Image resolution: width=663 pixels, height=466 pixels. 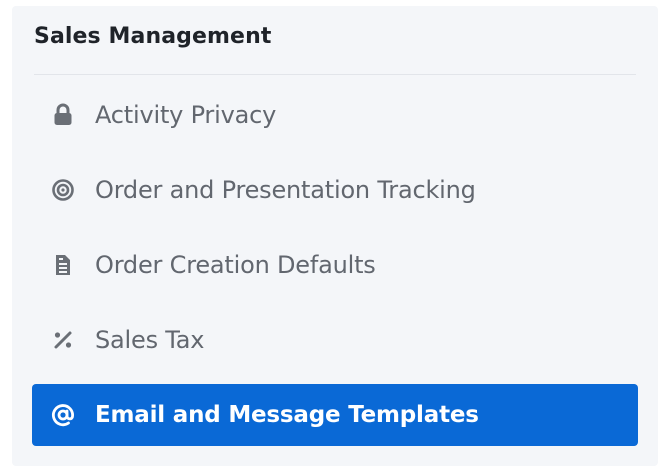 What do you see at coordinates (63, 115) in the screenshot?
I see `lock-icon` at bounding box center [63, 115].